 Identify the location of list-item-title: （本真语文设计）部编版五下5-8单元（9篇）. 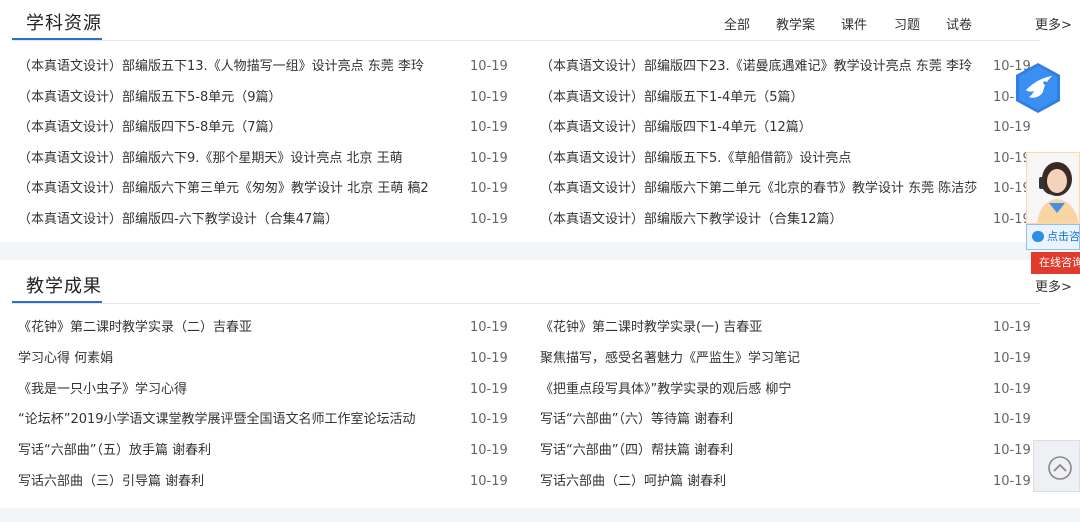
(238, 98).